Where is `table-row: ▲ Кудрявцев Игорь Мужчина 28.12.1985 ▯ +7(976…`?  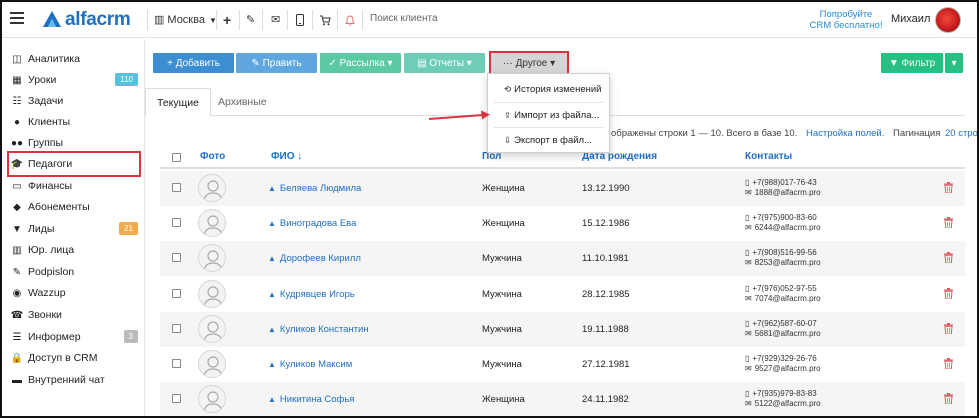
table-row: ▲ Кудрявцев Игорь Мужчина 28.12.1985 ▯ +7(976… is located at coordinates (562, 294).